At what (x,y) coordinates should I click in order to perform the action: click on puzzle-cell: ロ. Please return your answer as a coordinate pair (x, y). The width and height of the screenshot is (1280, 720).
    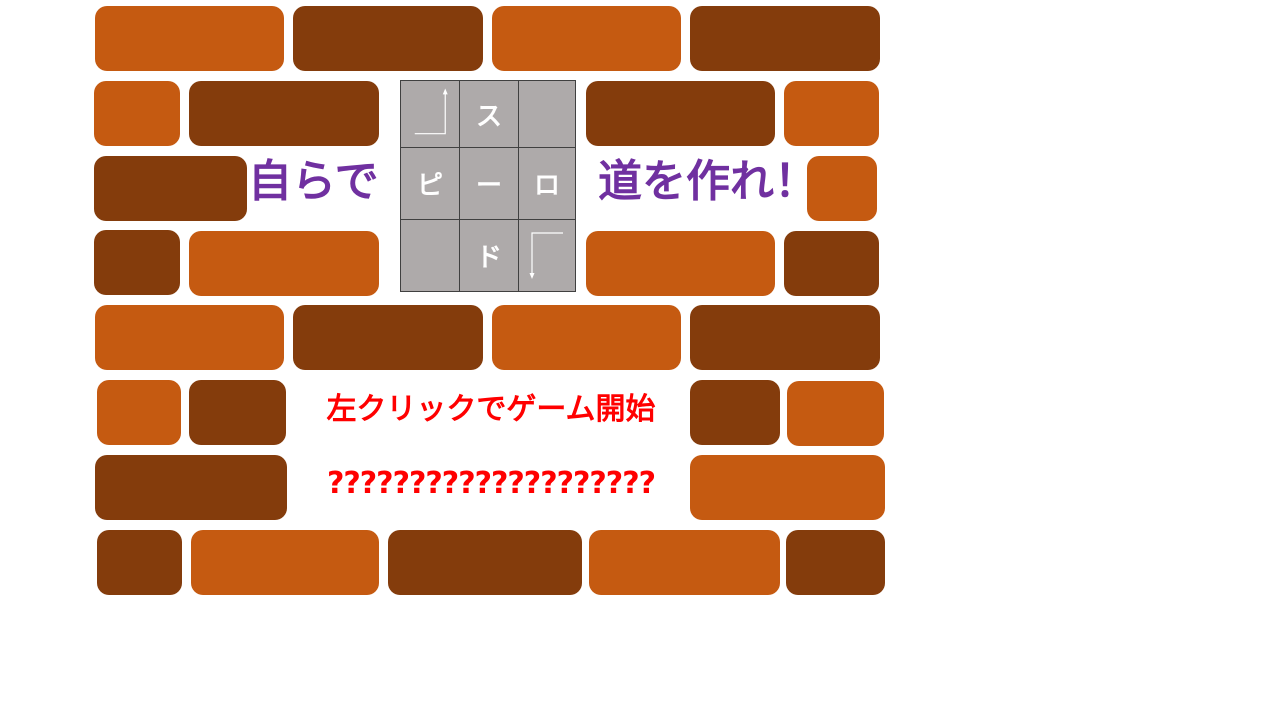
    Looking at the image, I should click on (547, 184).